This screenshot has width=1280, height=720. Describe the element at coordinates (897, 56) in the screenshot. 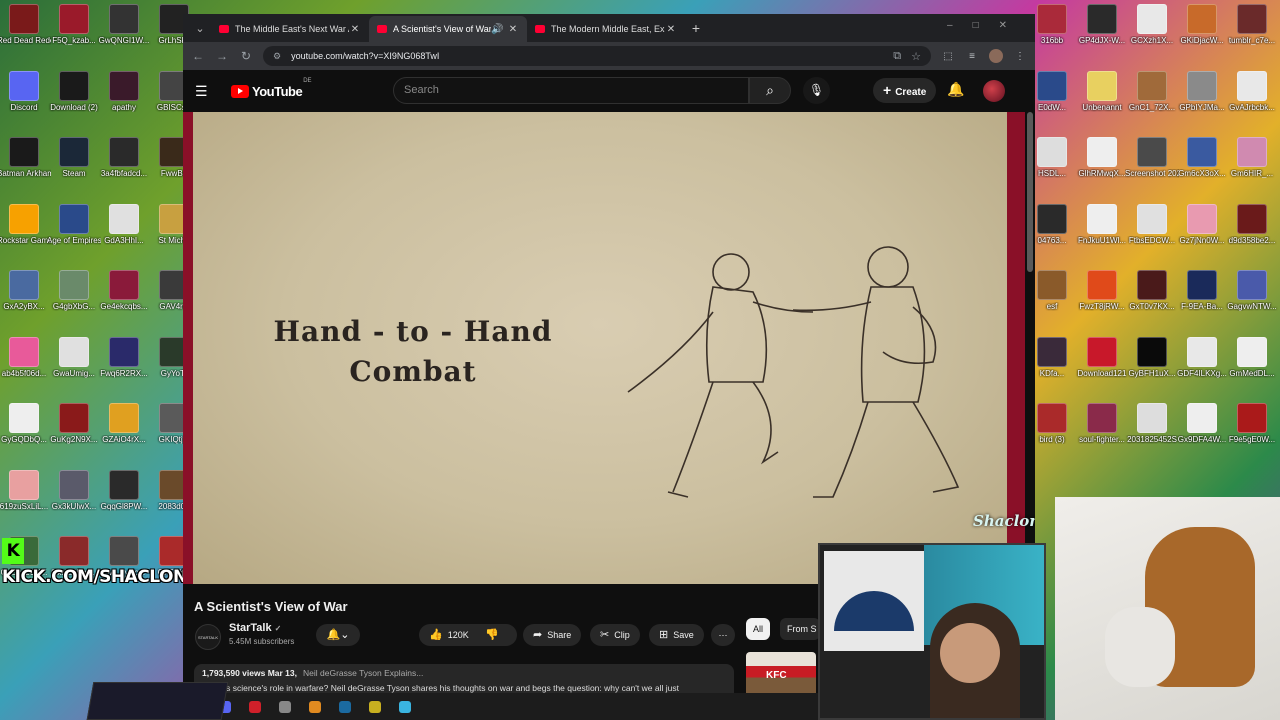

I see `install-icon: ⧉` at that location.